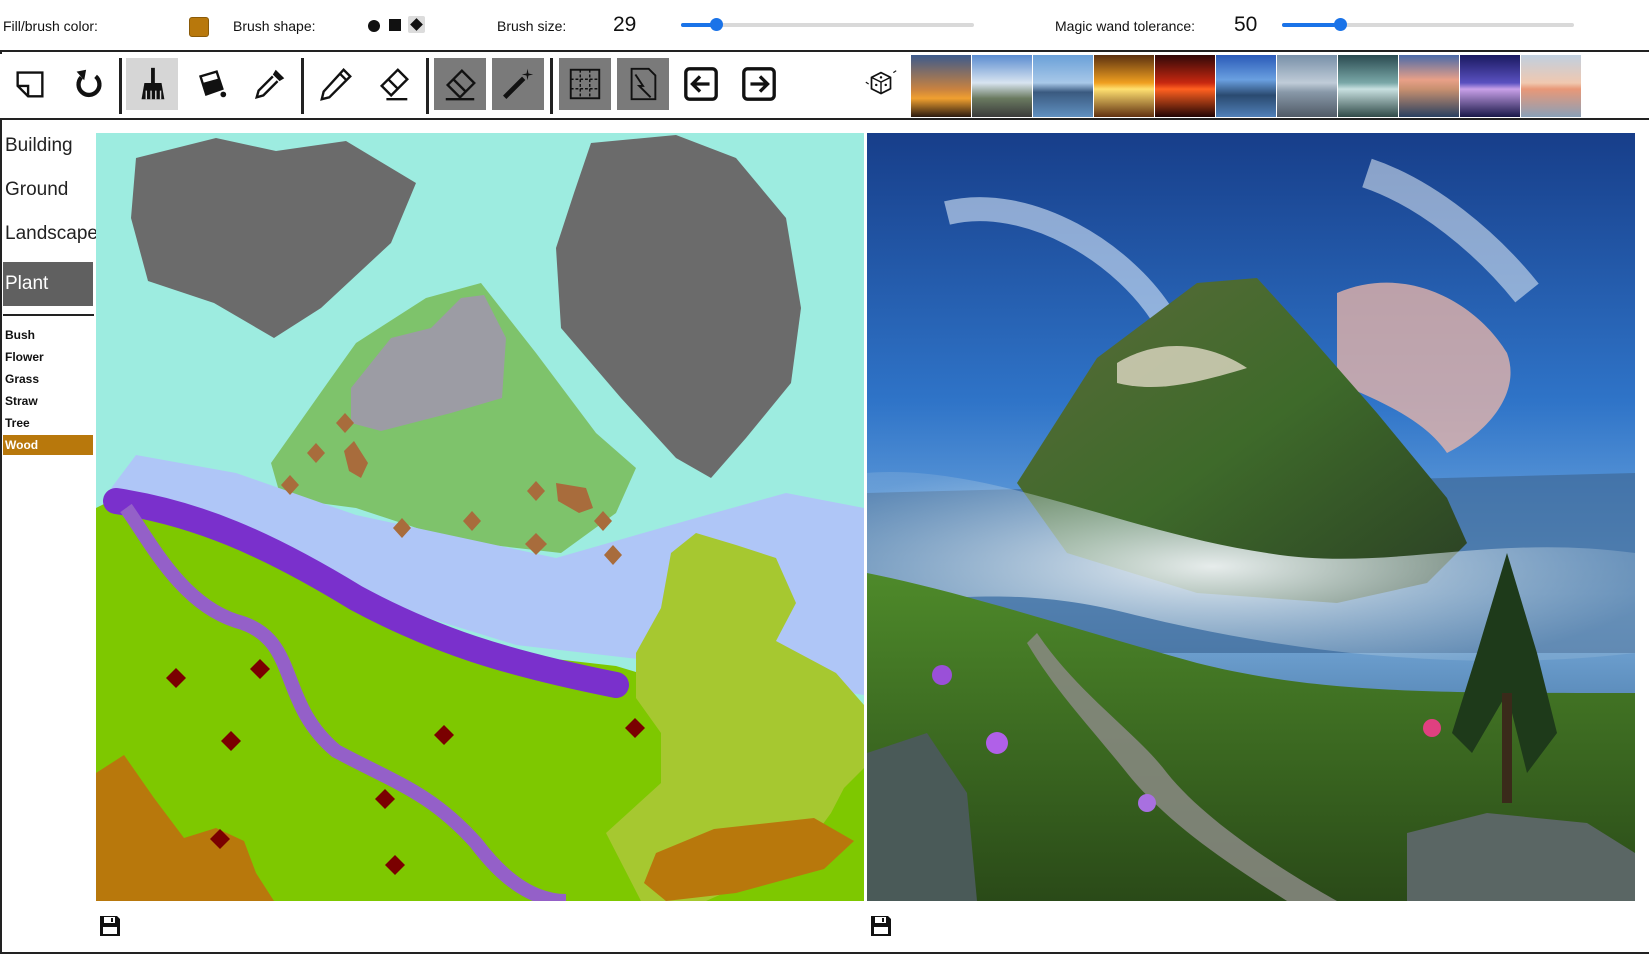  I want to click on diamond-icon, so click(416, 24).